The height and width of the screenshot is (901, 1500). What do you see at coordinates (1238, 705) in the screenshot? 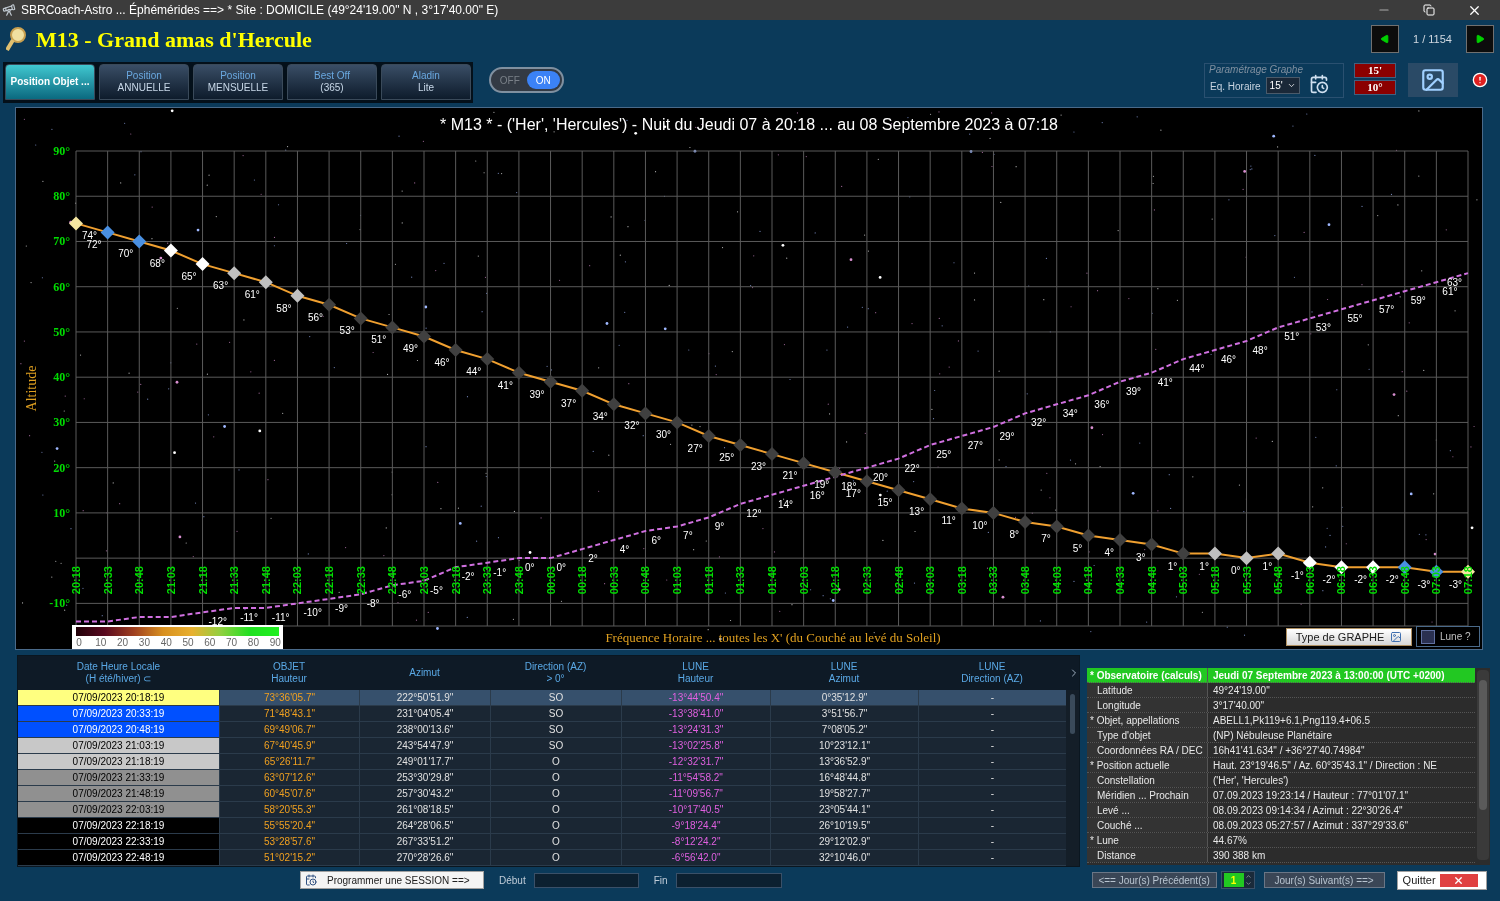
I see `info-value: 3°17'40.00"` at bounding box center [1238, 705].